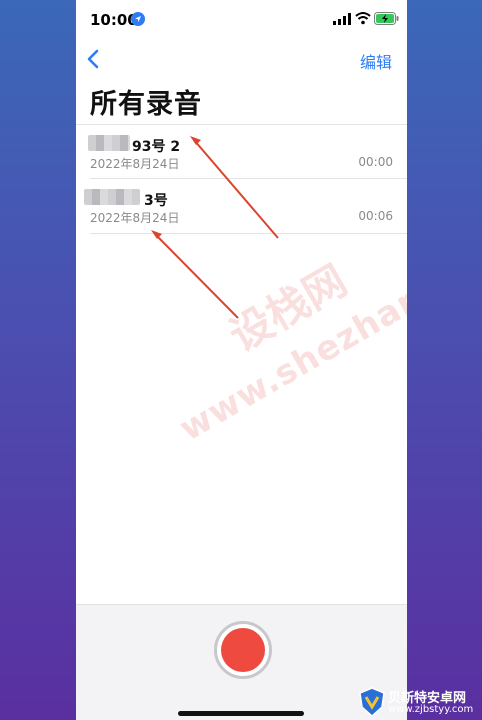 This screenshot has height=720, width=482. I want to click on site-logo: 贝斯特安卓网 www.zjbstyy.com, so click(419, 702).